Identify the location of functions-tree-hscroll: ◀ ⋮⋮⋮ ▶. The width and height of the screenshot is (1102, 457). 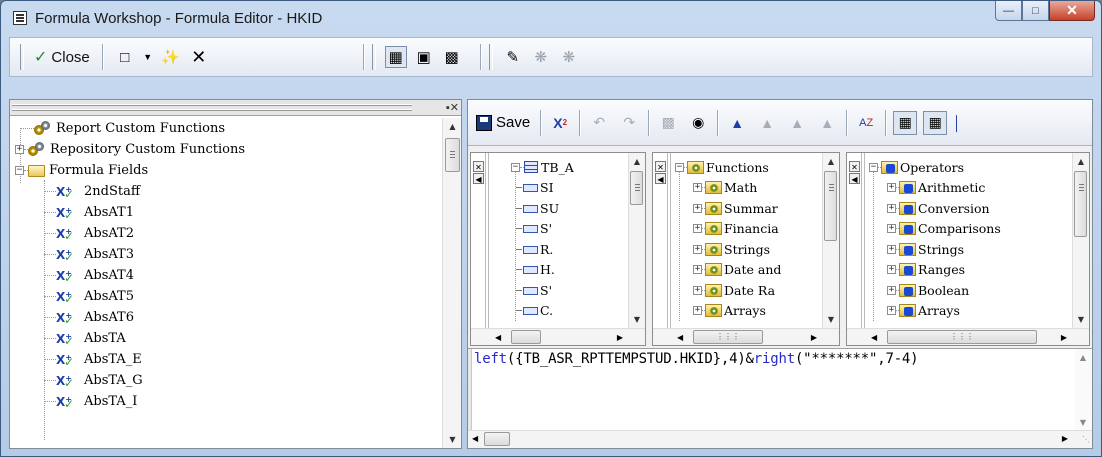
(746, 336).